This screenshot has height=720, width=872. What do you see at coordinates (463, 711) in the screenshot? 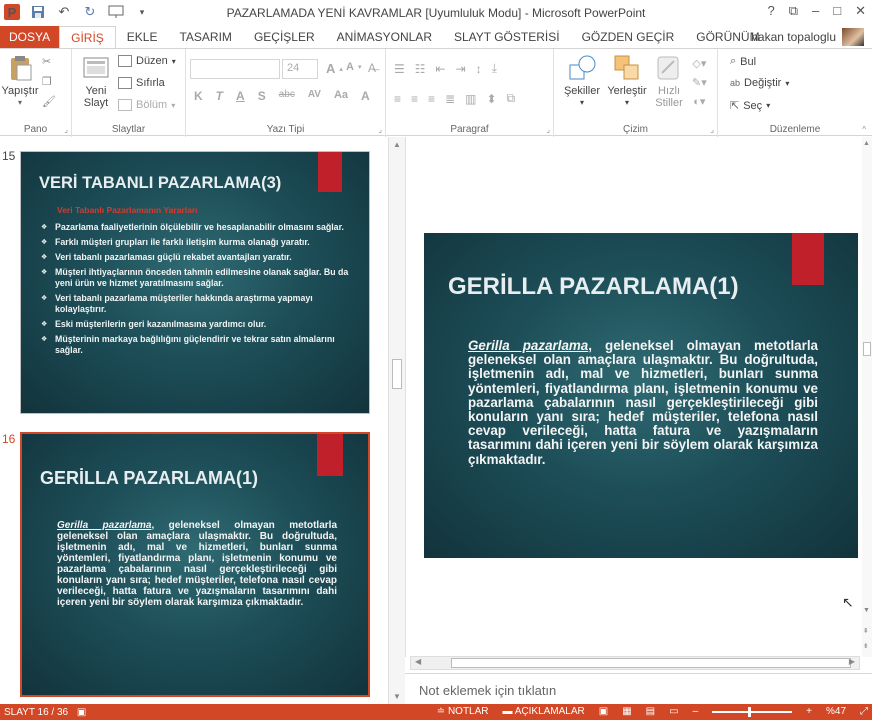
I see `notes-button: ≐ NOTLAR` at bounding box center [463, 711].